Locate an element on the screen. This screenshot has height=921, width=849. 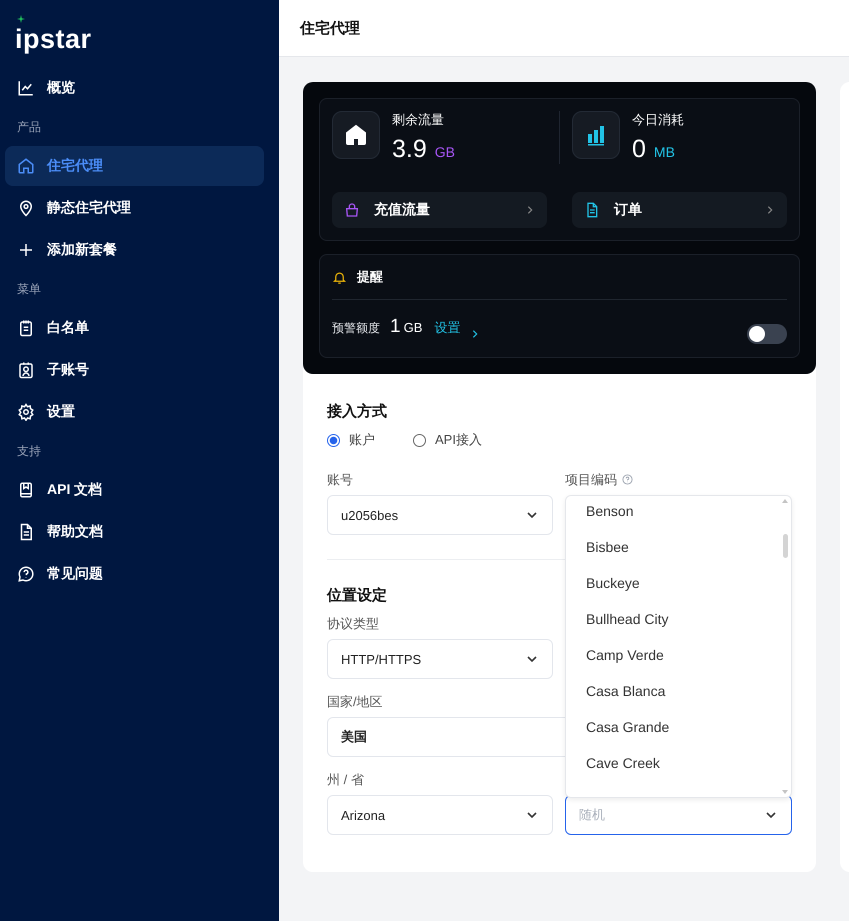
settings-link: 设置 is located at coordinates (447, 328).